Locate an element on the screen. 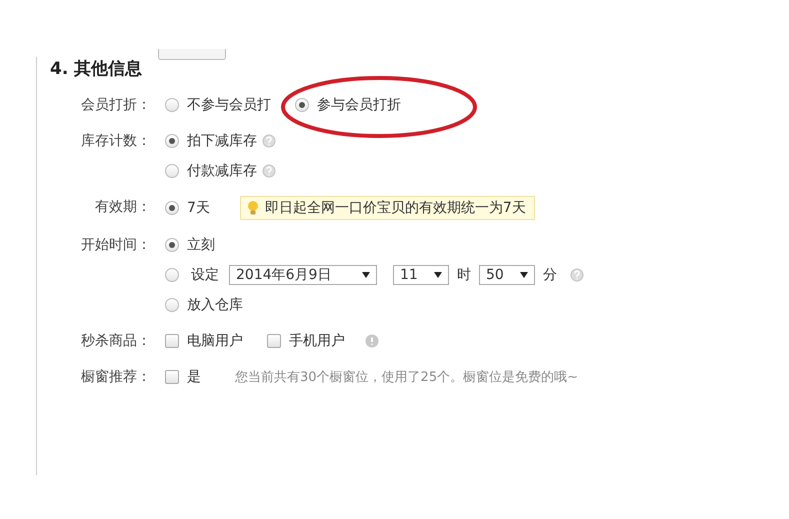  option-label: 设定 is located at coordinates (205, 275).